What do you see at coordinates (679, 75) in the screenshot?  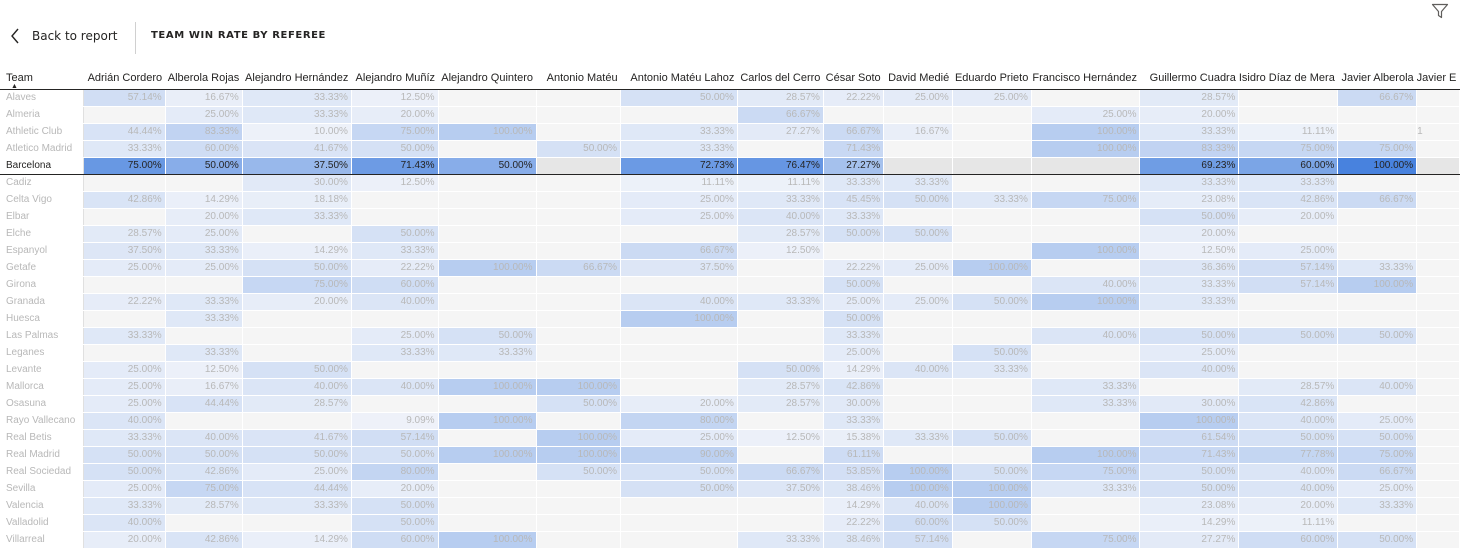 I see `column-header: Antonio Matéu Lahoz` at bounding box center [679, 75].